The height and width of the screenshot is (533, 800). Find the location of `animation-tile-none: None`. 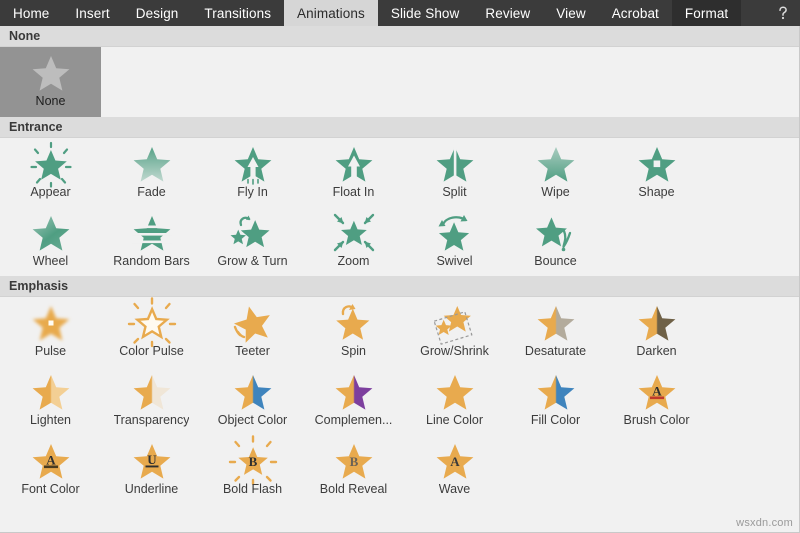

animation-tile-none: None is located at coordinates (50, 82).